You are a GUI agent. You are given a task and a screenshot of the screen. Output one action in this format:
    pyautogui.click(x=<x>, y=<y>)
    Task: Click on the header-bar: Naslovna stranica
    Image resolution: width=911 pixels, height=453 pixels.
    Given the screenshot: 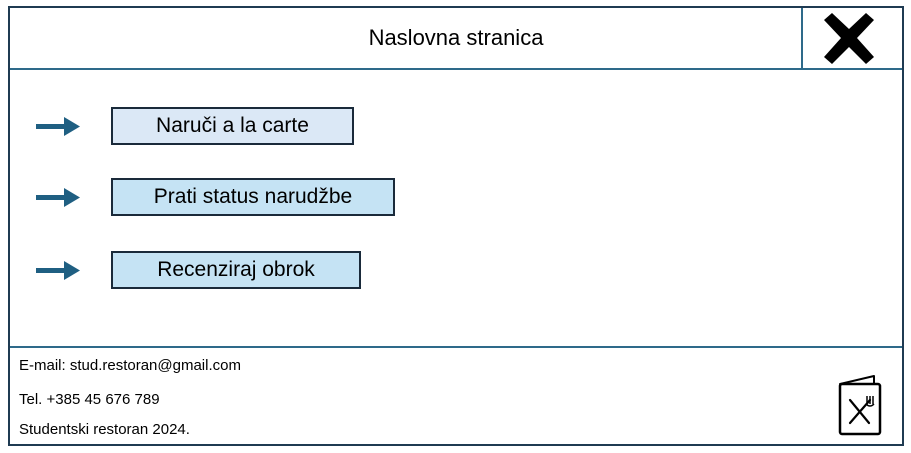 What is the action you would take?
    pyautogui.click(x=456, y=39)
    